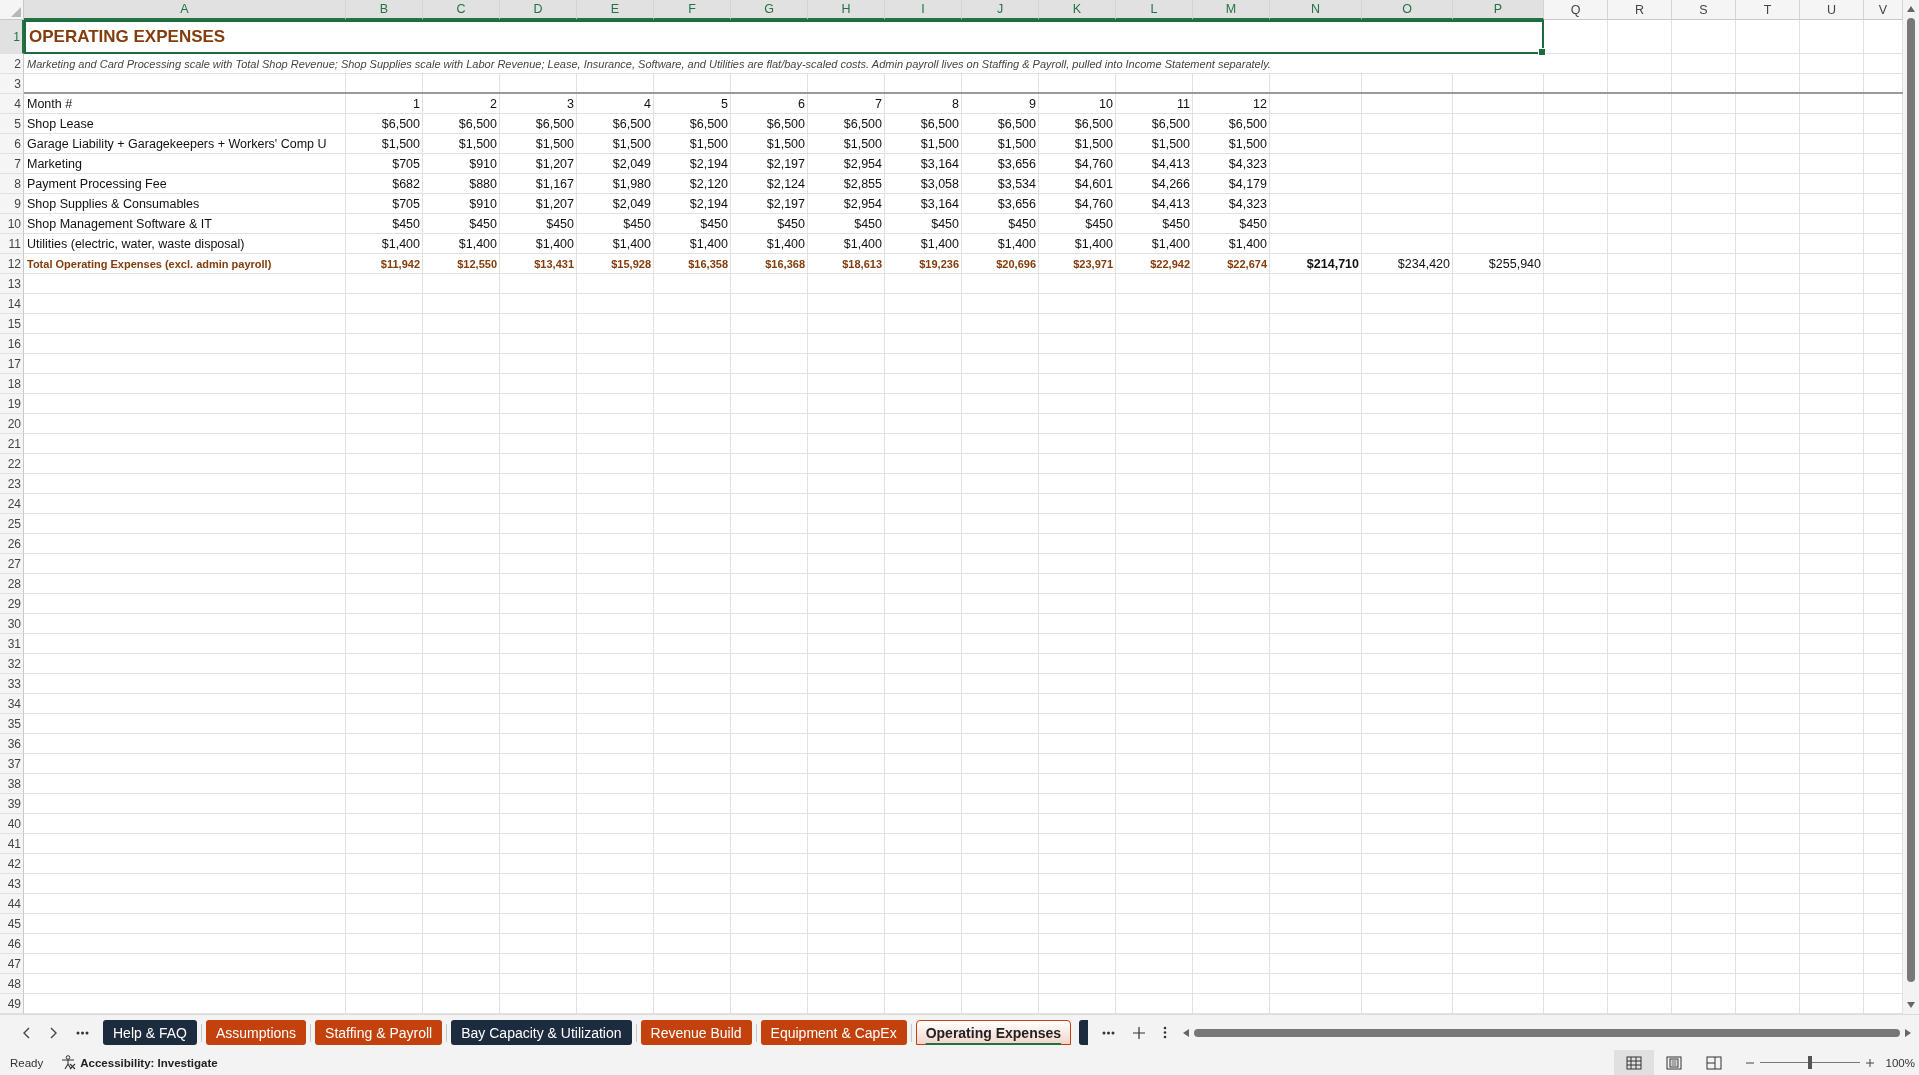  Describe the element at coordinates (12, 864) in the screenshot. I see `row-header: 42` at that location.